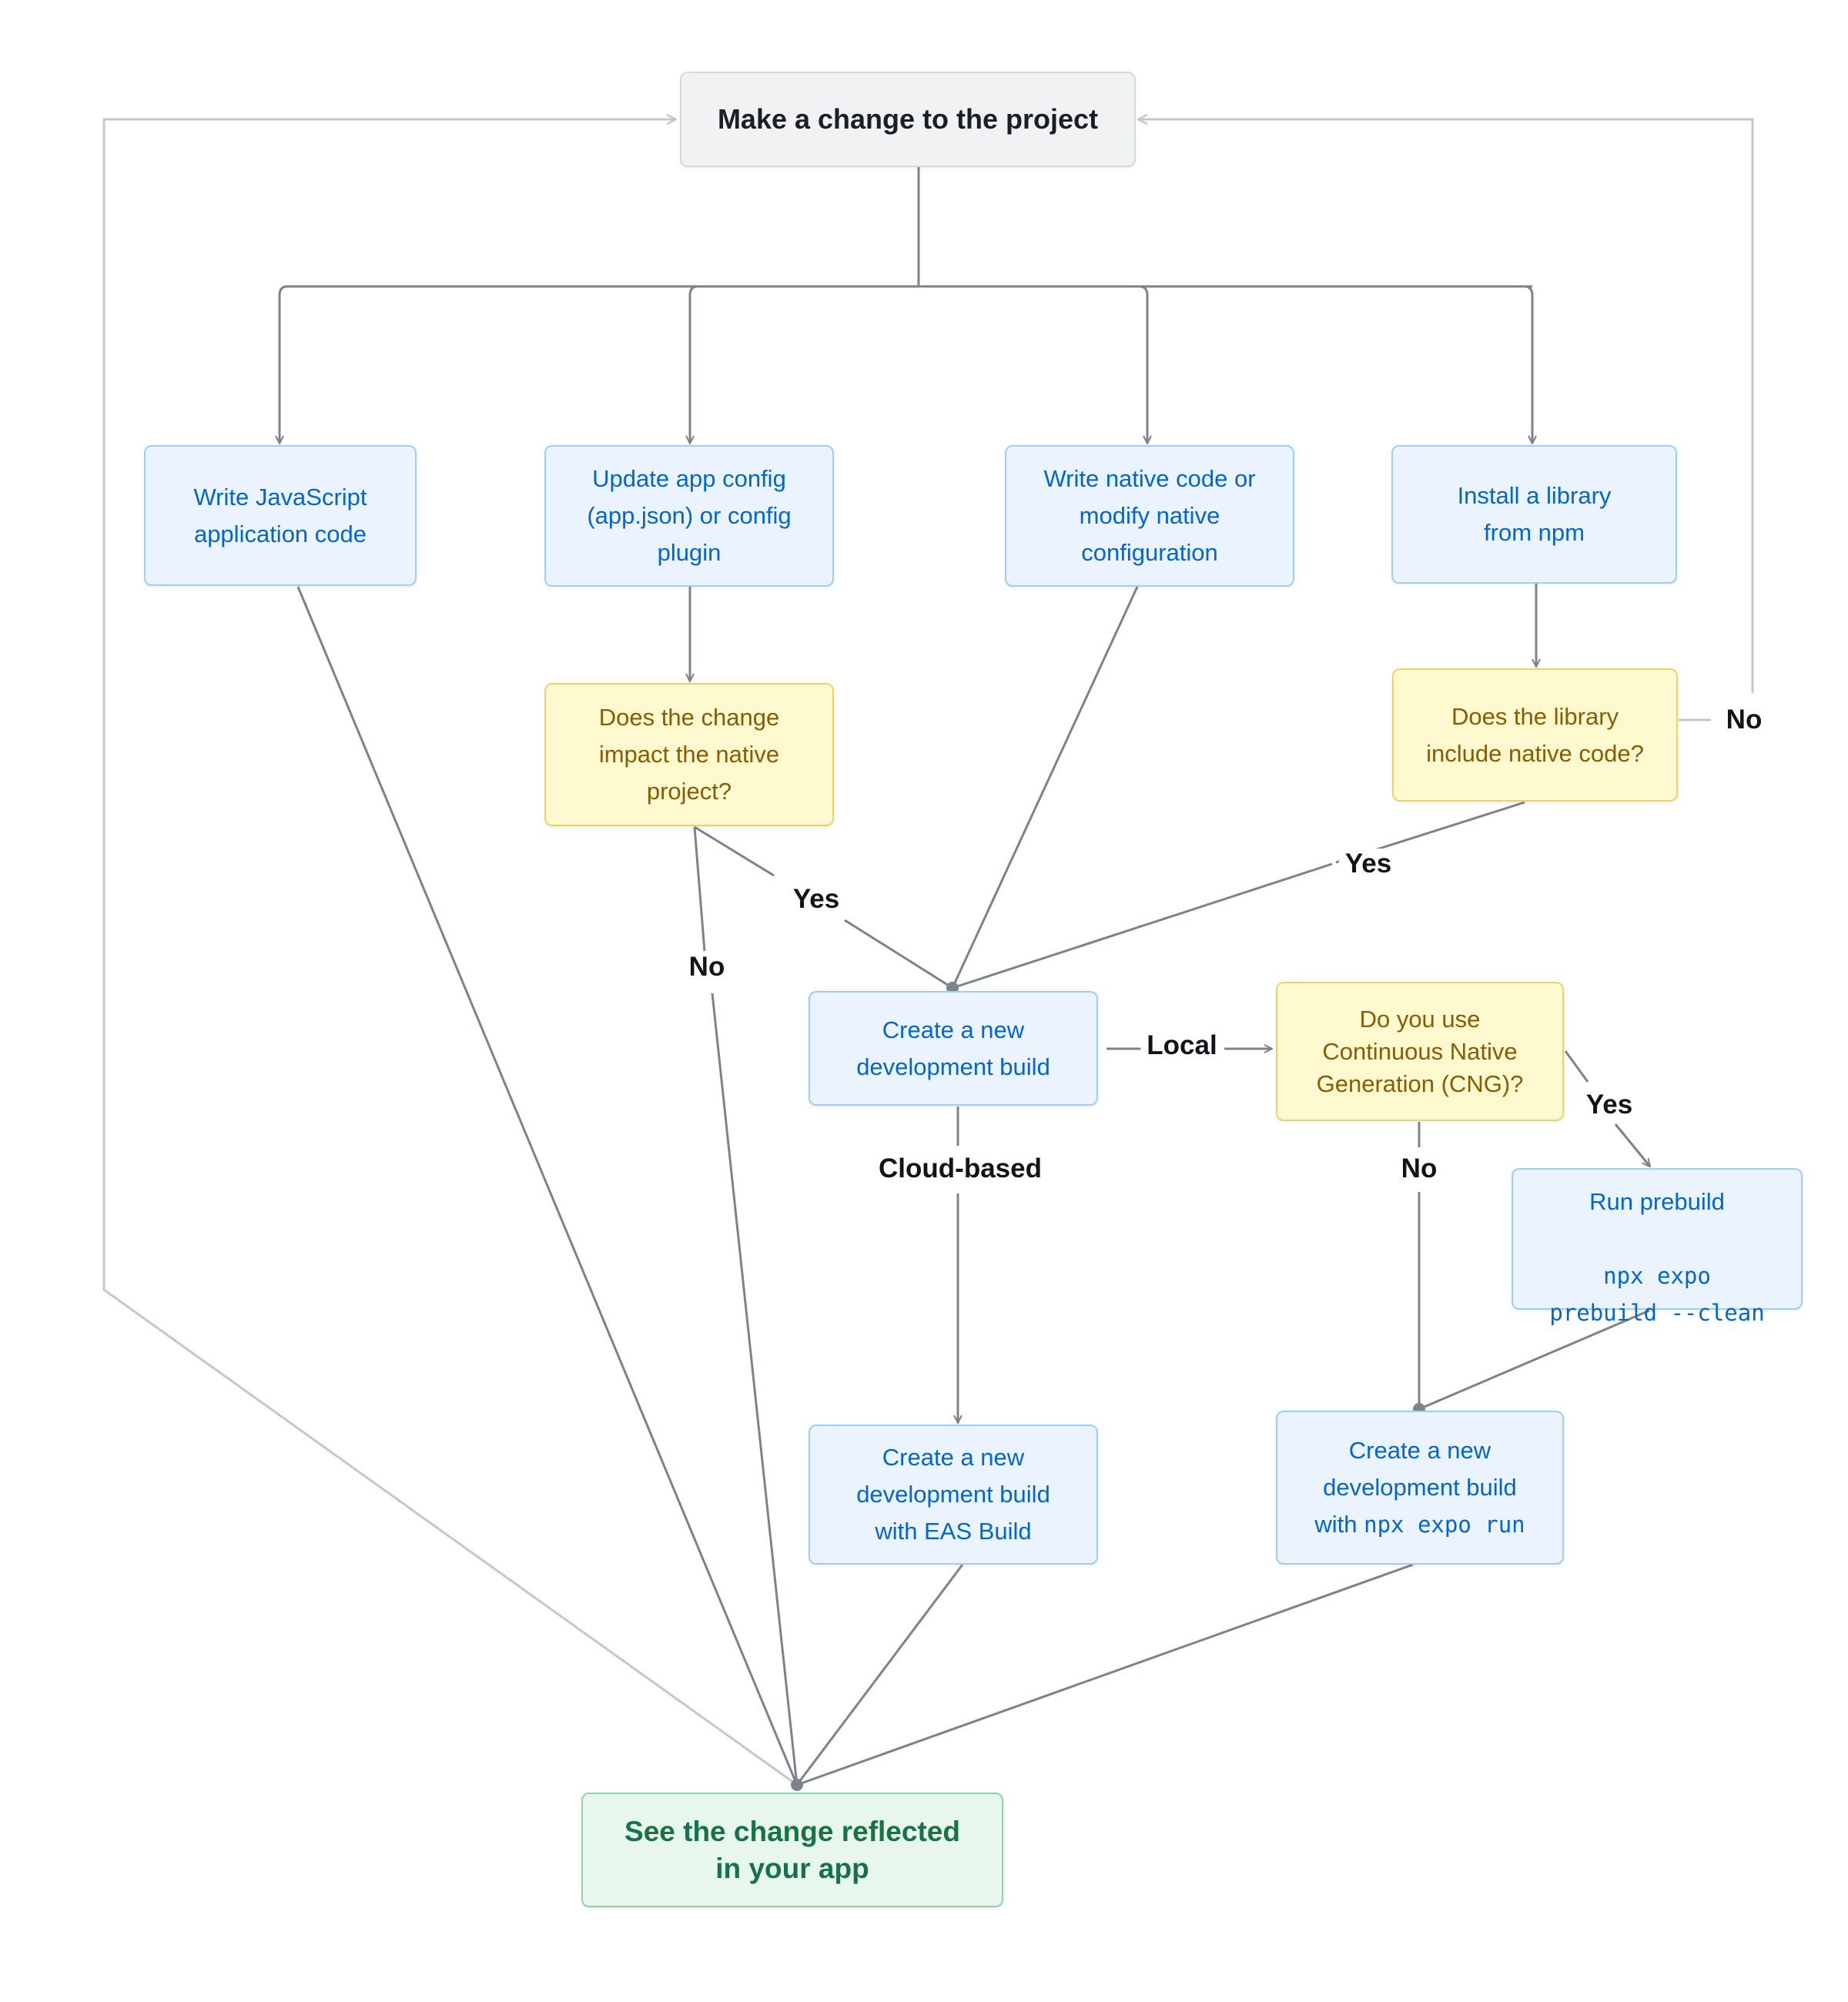  Describe the element at coordinates (1744, 720) in the screenshot. I see `edge-label-lib-no: No` at that location.